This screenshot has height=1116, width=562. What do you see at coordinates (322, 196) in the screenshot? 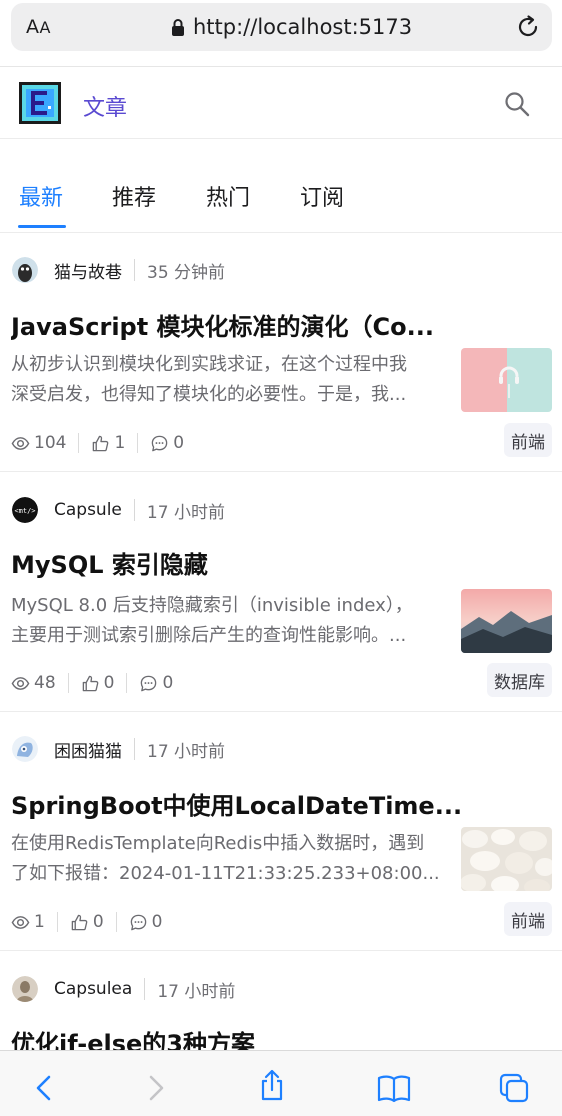
I see `tab-subscribed: 订阅` at bounding box center [322, 196].